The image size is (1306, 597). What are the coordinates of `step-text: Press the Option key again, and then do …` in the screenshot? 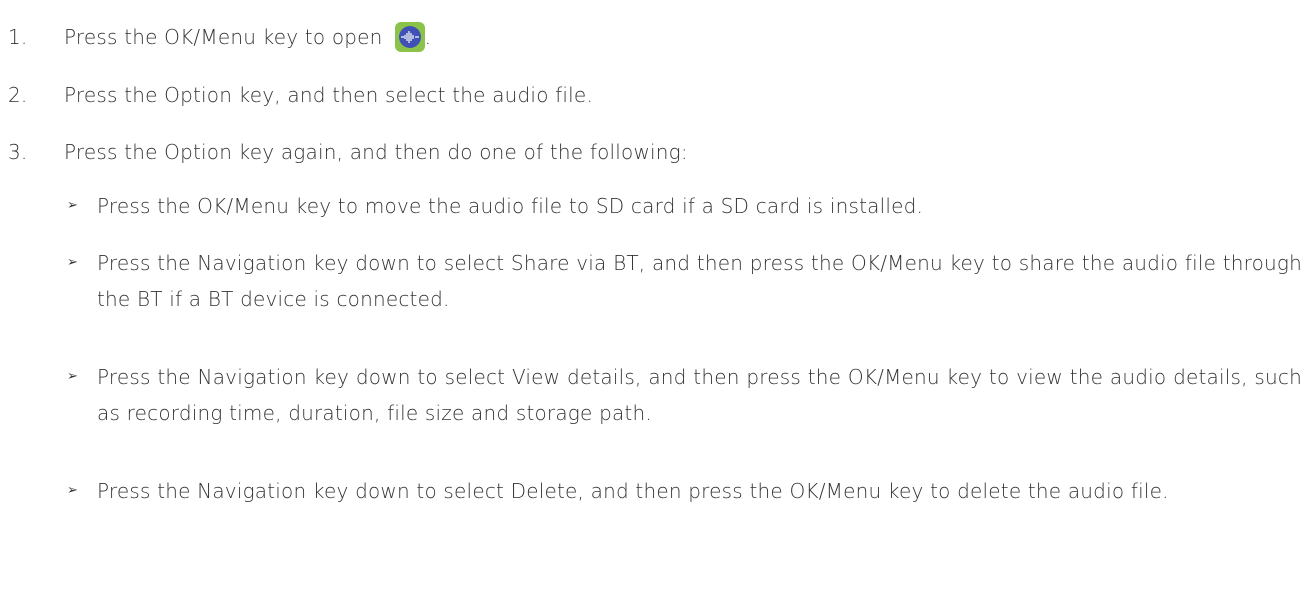 It's located at (376, 152).